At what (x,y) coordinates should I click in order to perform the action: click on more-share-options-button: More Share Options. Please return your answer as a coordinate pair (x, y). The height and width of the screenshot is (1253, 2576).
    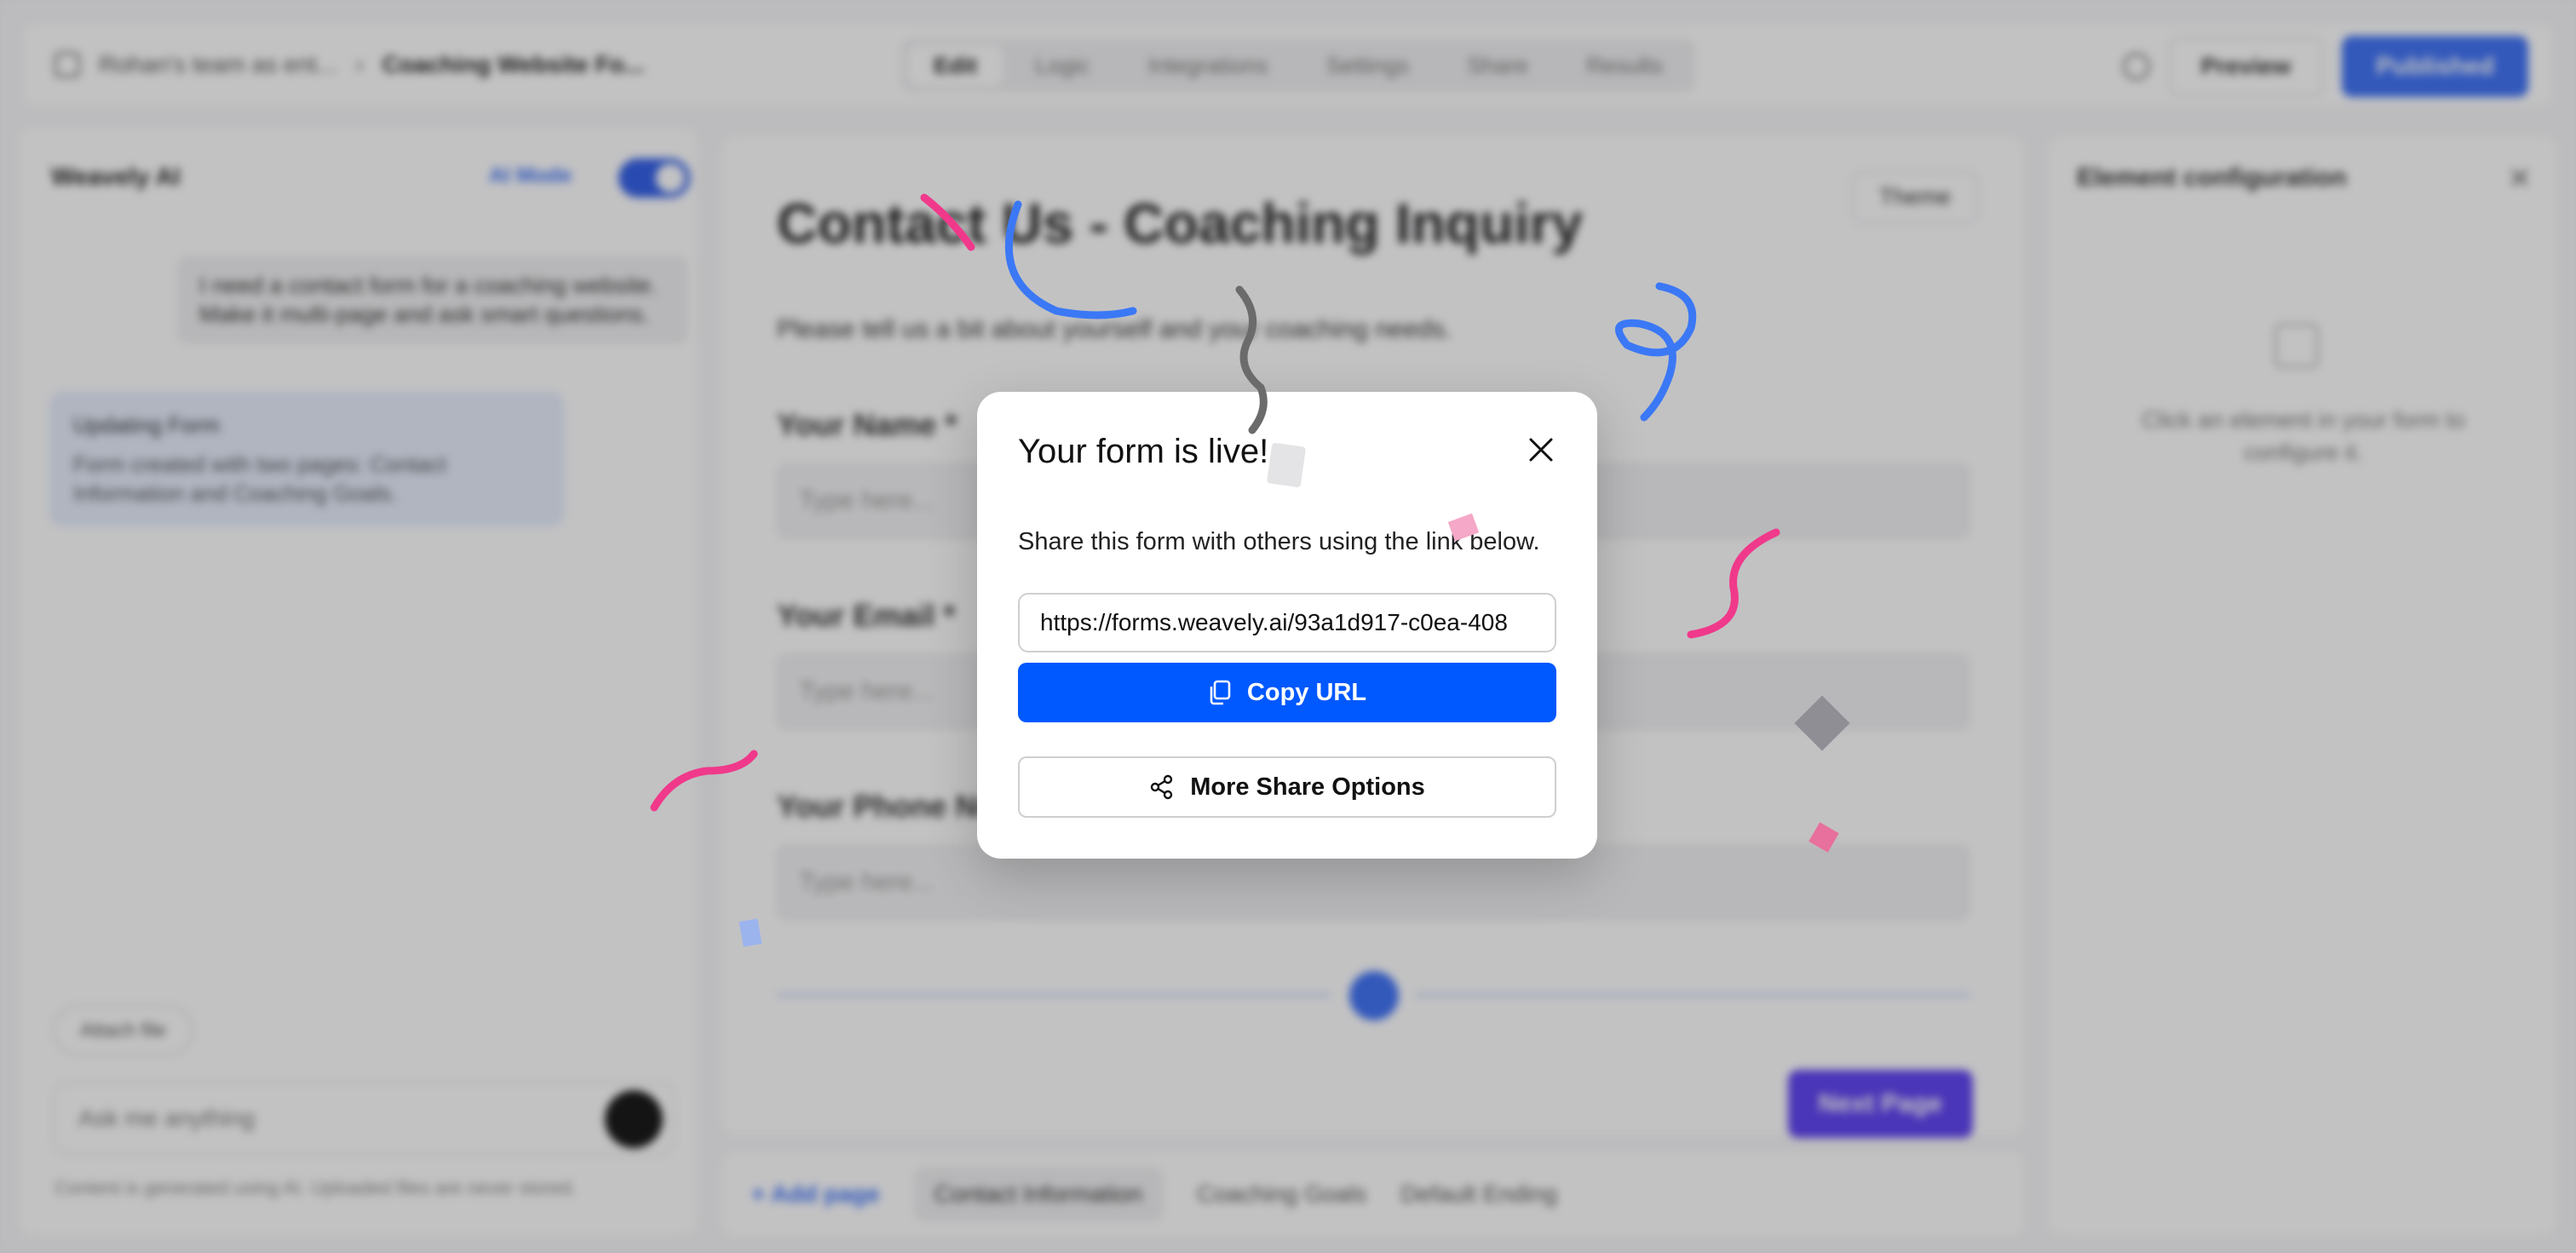
    Looking at the image, I should click on (1287, 787).